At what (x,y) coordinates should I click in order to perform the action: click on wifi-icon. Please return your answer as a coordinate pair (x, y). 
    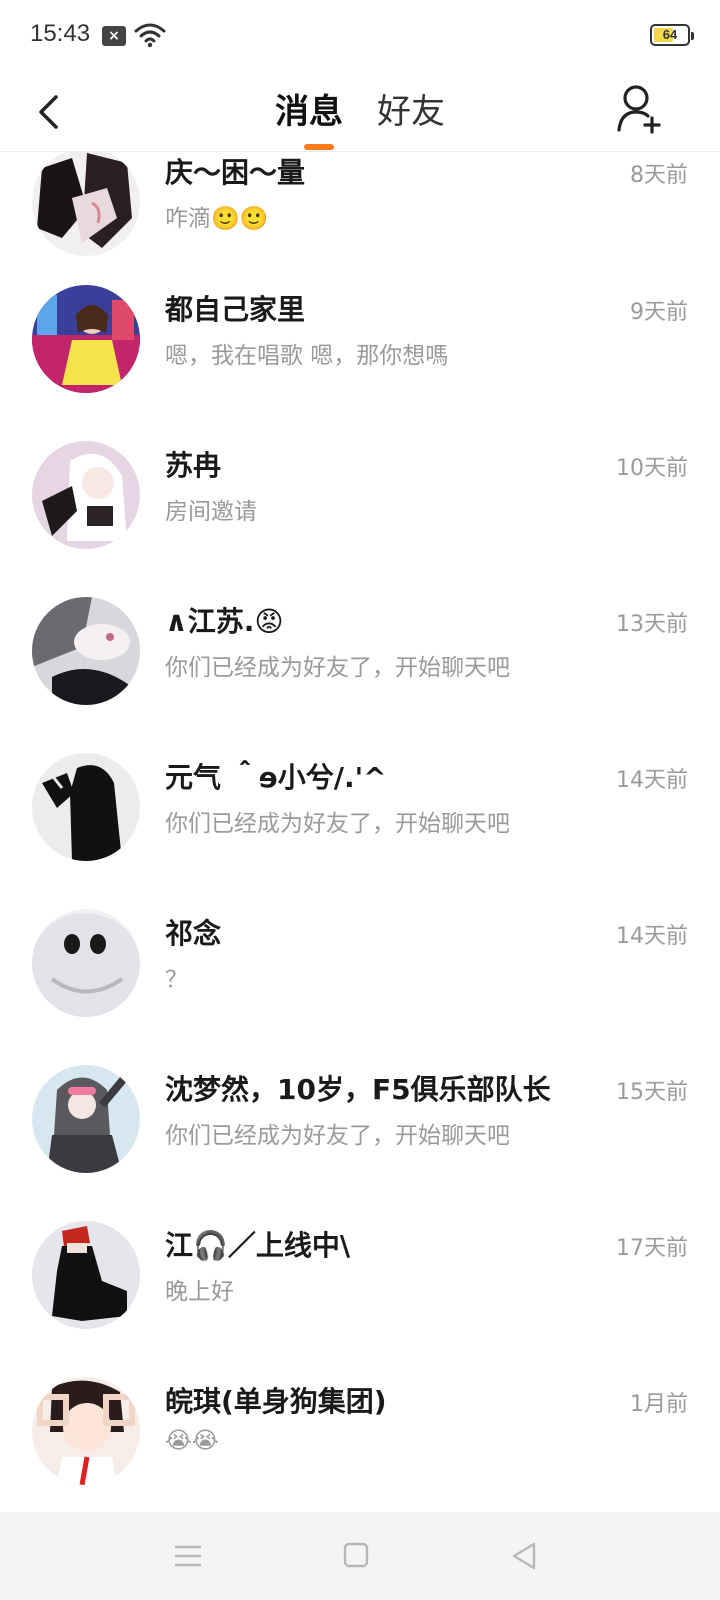
    Looking at the image, I should click on (150, 35).